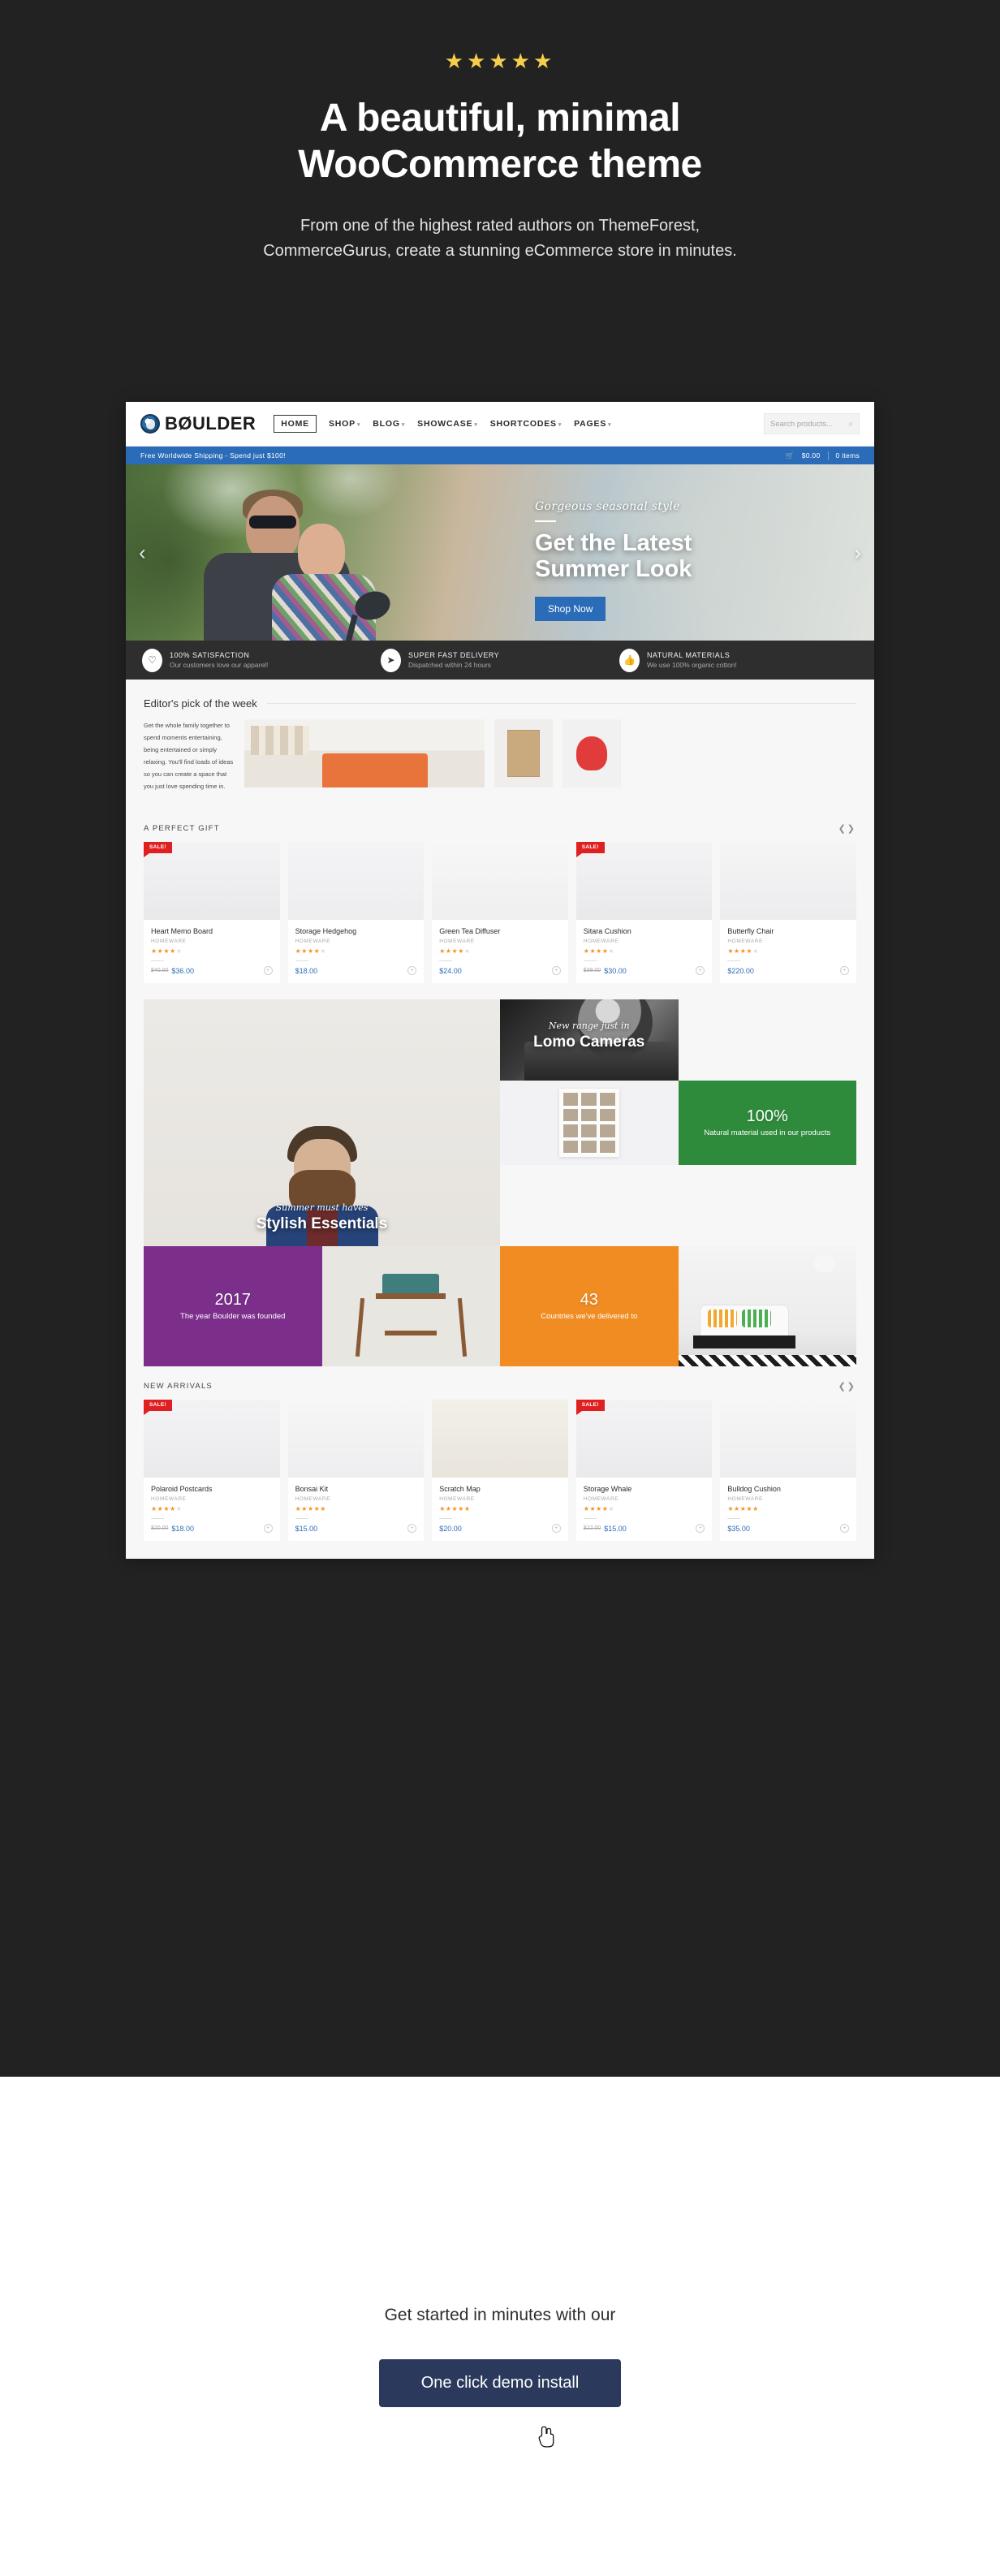  Describe the element at coordinates (500, 2383) in the screenshot. I see `one-click-demo-install-button: One click demo install` at that location.